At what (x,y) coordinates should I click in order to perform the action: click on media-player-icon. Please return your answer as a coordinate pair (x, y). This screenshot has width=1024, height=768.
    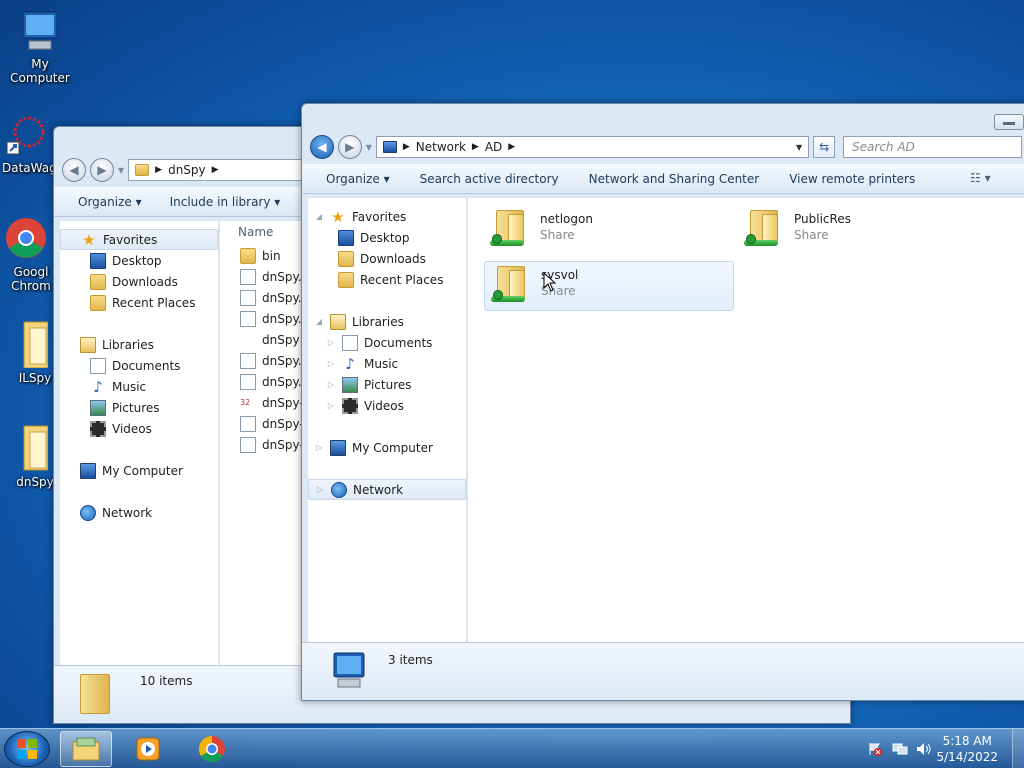
    Looking at the image, I should click on (148, 749).